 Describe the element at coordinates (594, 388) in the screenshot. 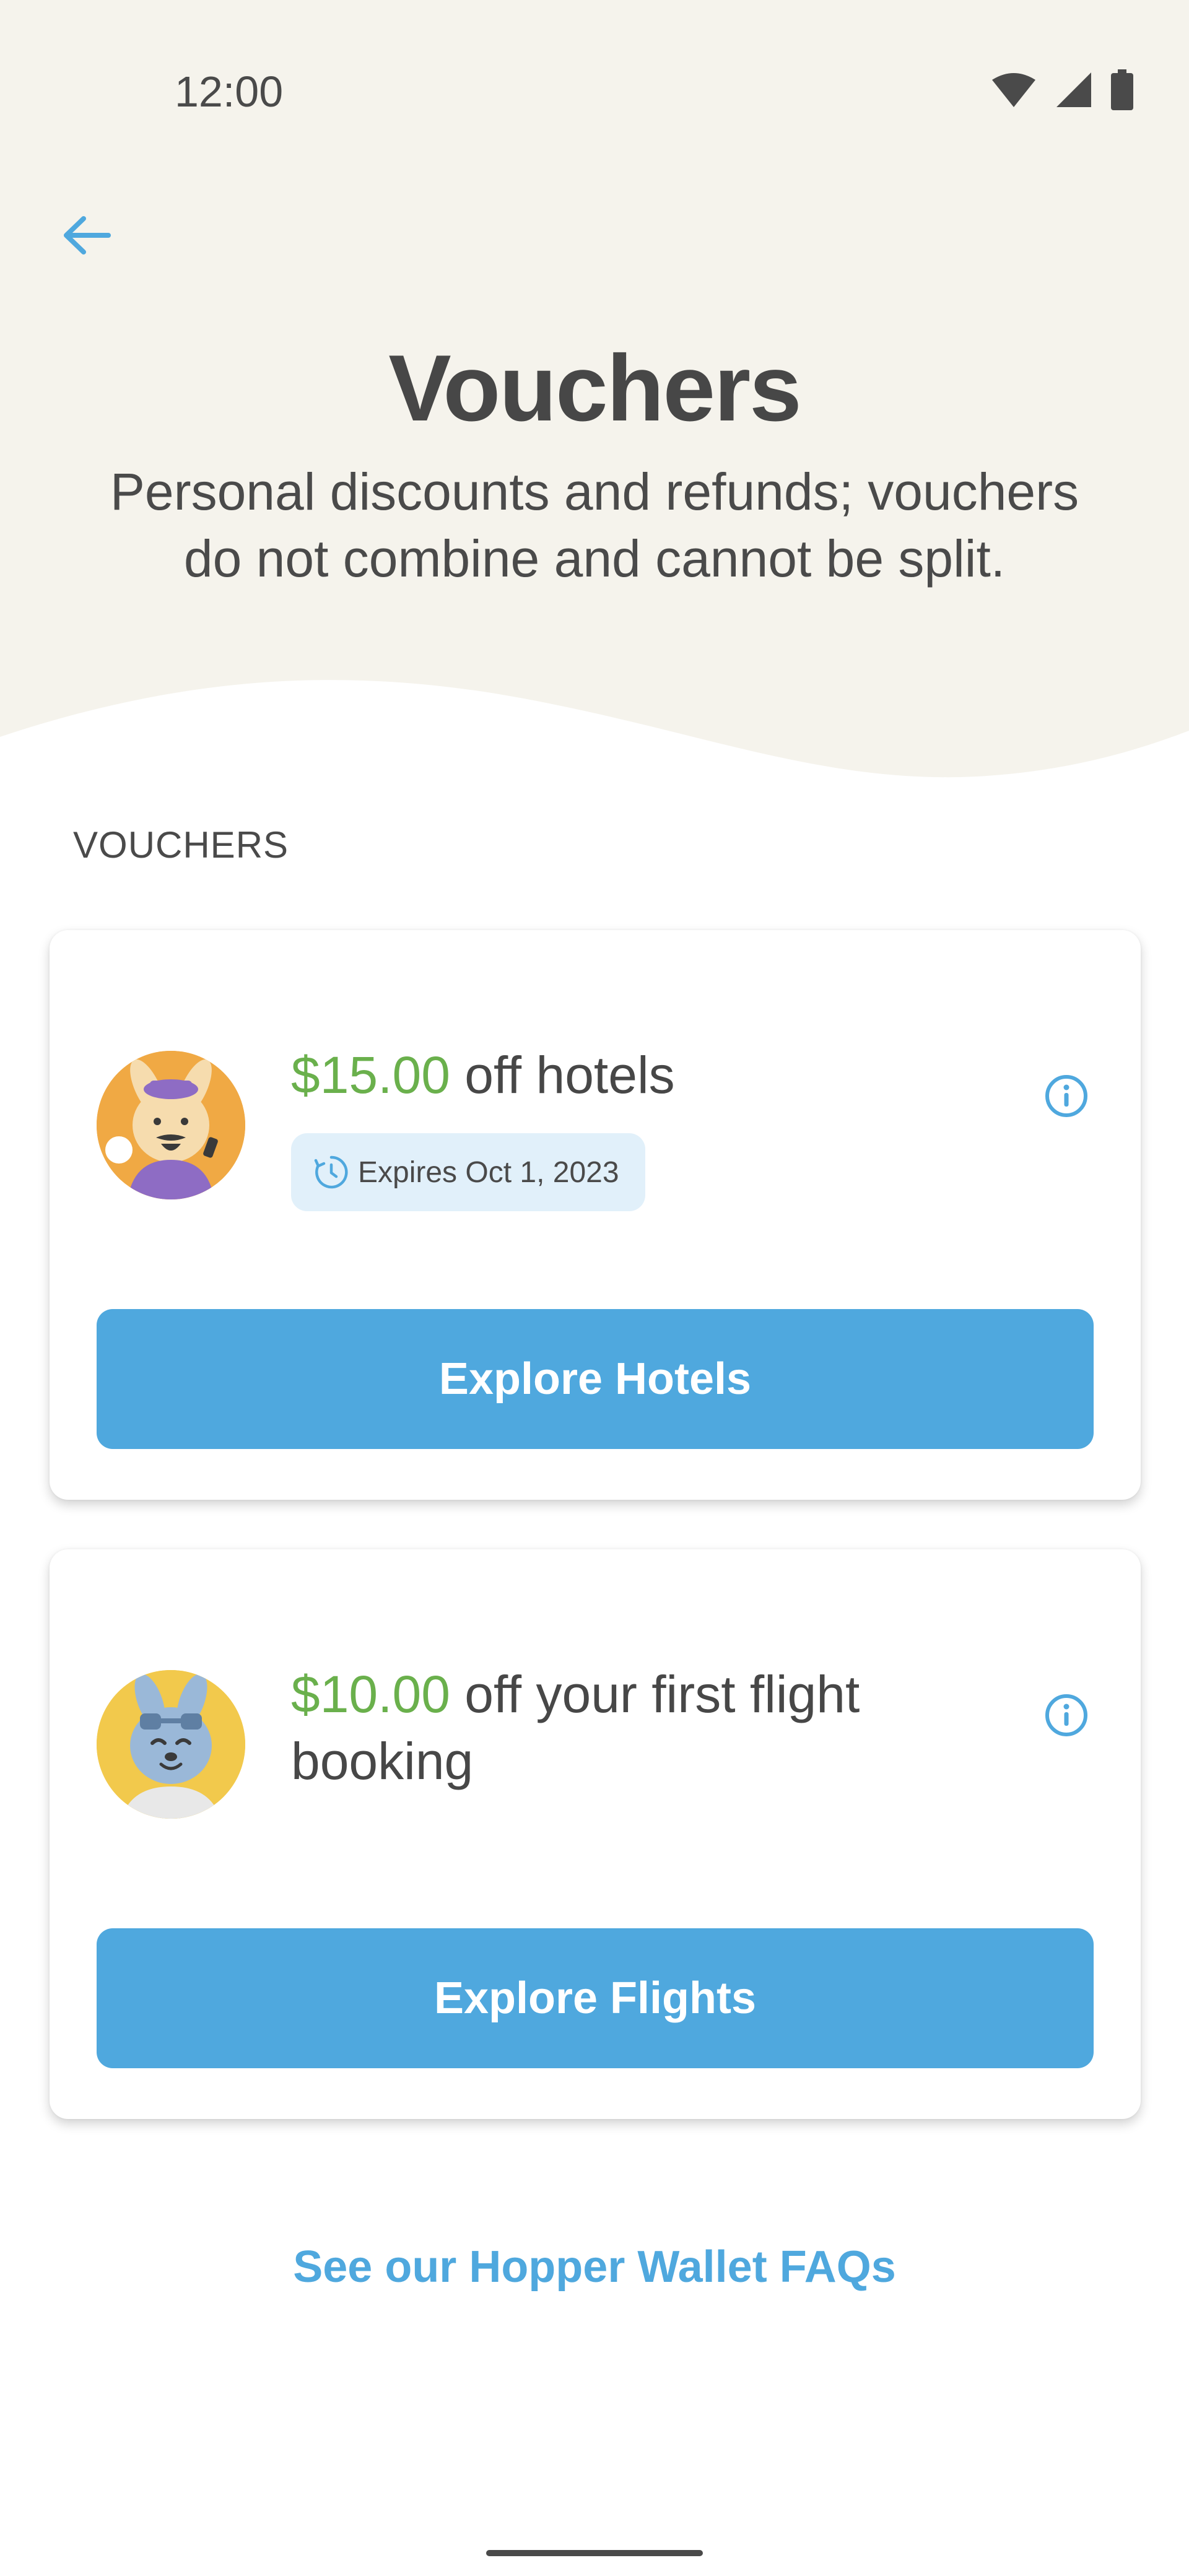

I see `page-title: Vouchers` at that location.